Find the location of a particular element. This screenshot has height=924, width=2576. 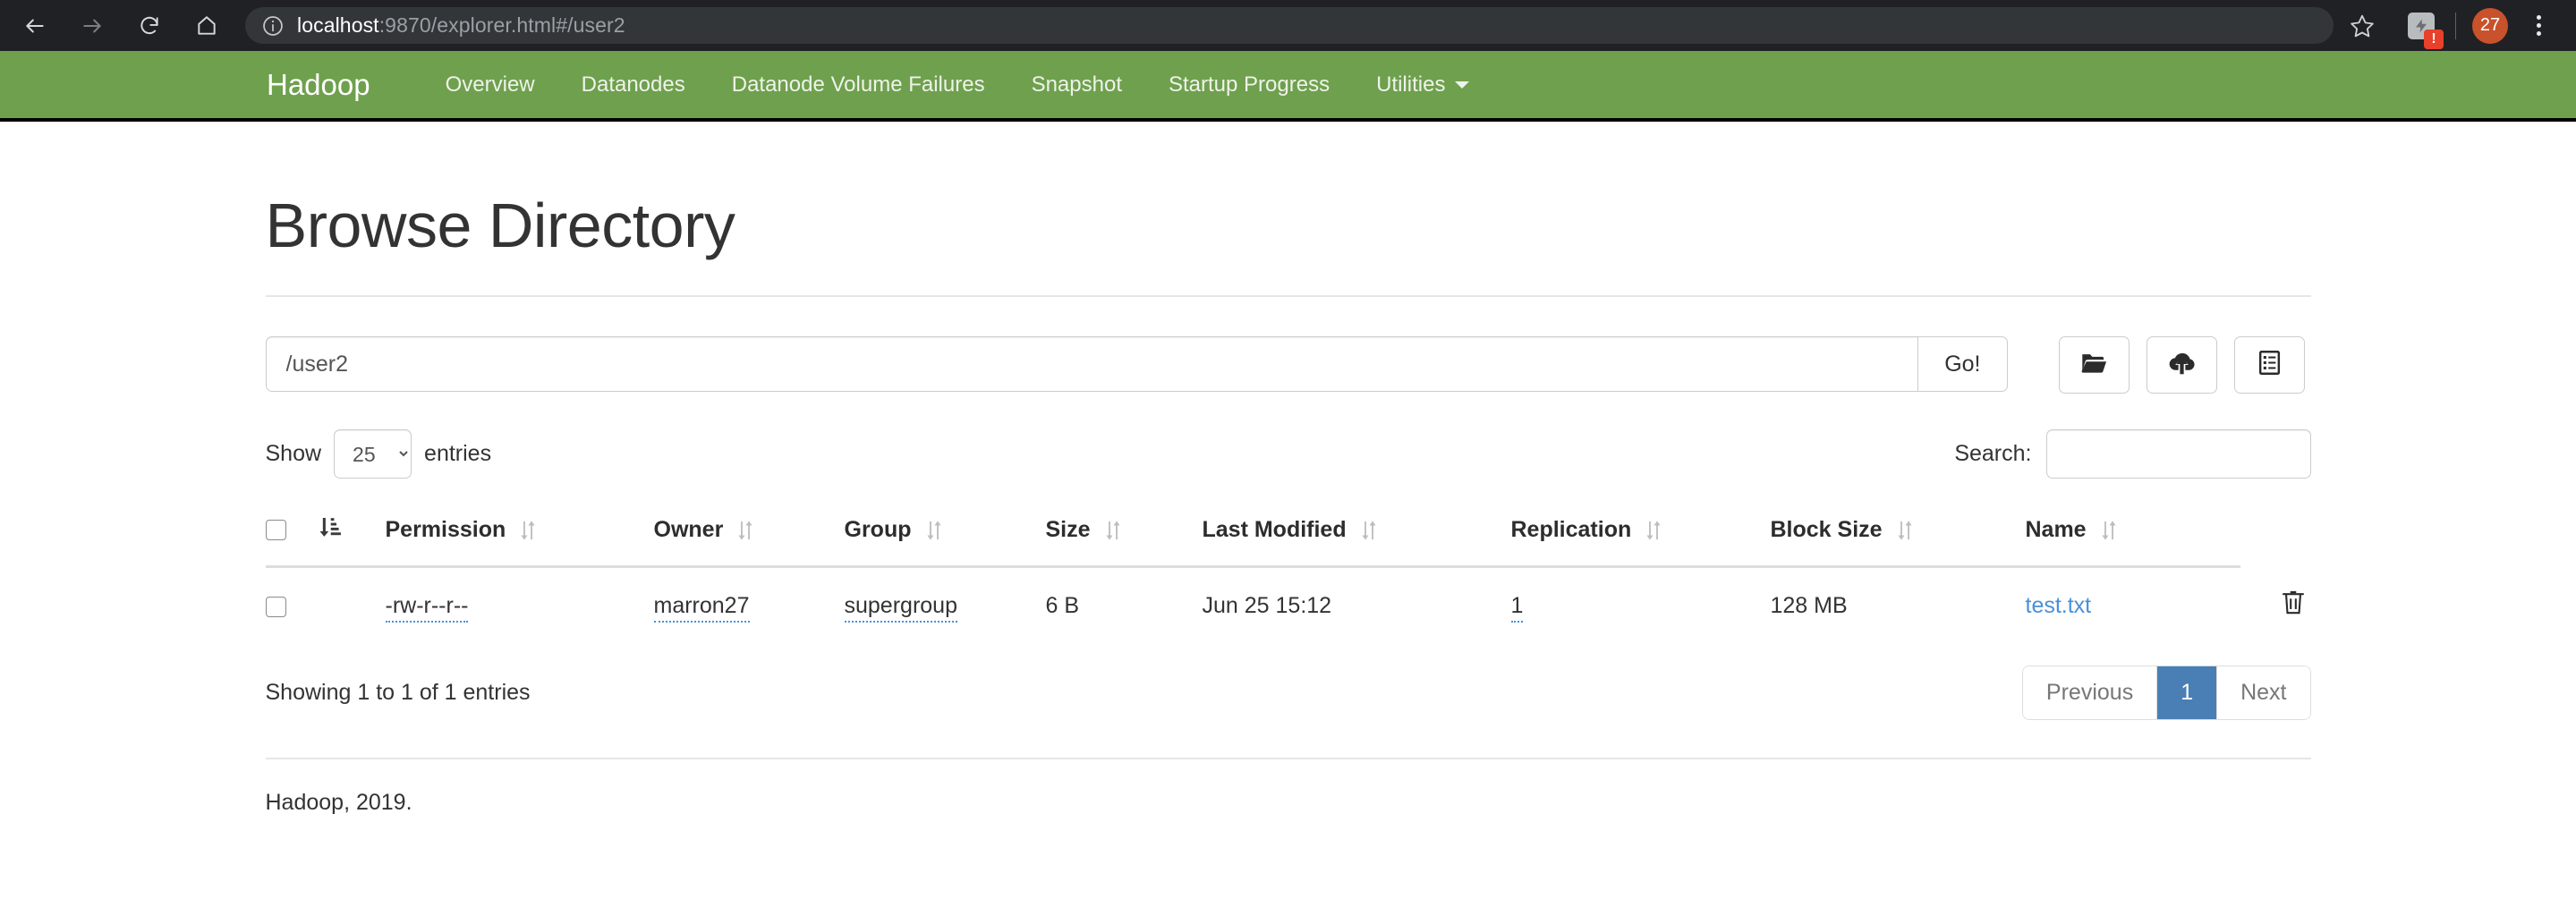

browser-toolbar-right: ! 27 is located at coordinates (2449, 28).